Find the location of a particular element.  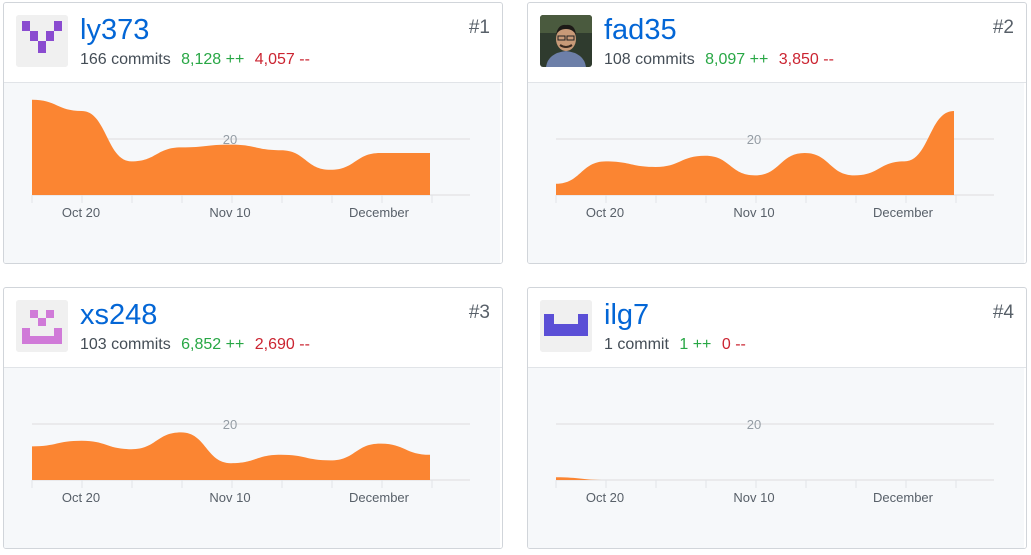

identicon-blue-bar-icon is located at coordinates (566, 326).